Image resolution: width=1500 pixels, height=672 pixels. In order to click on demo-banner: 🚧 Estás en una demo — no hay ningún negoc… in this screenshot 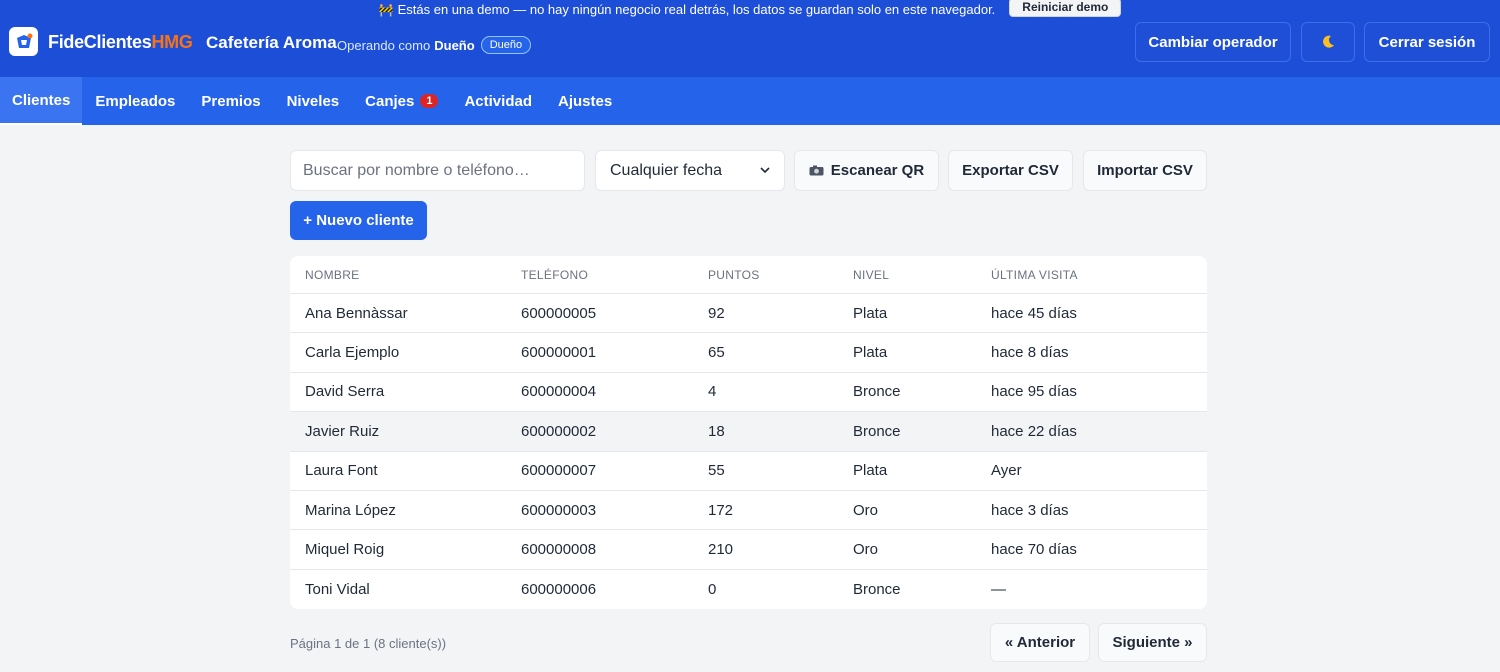, I will do `click(750, 9)`.